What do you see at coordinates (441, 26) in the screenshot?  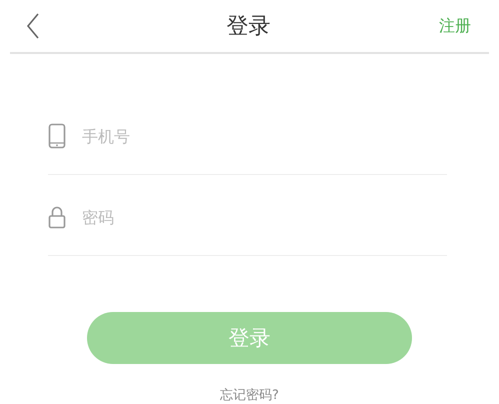 I see `register-link: 注册` at bounding box center [441, 26].